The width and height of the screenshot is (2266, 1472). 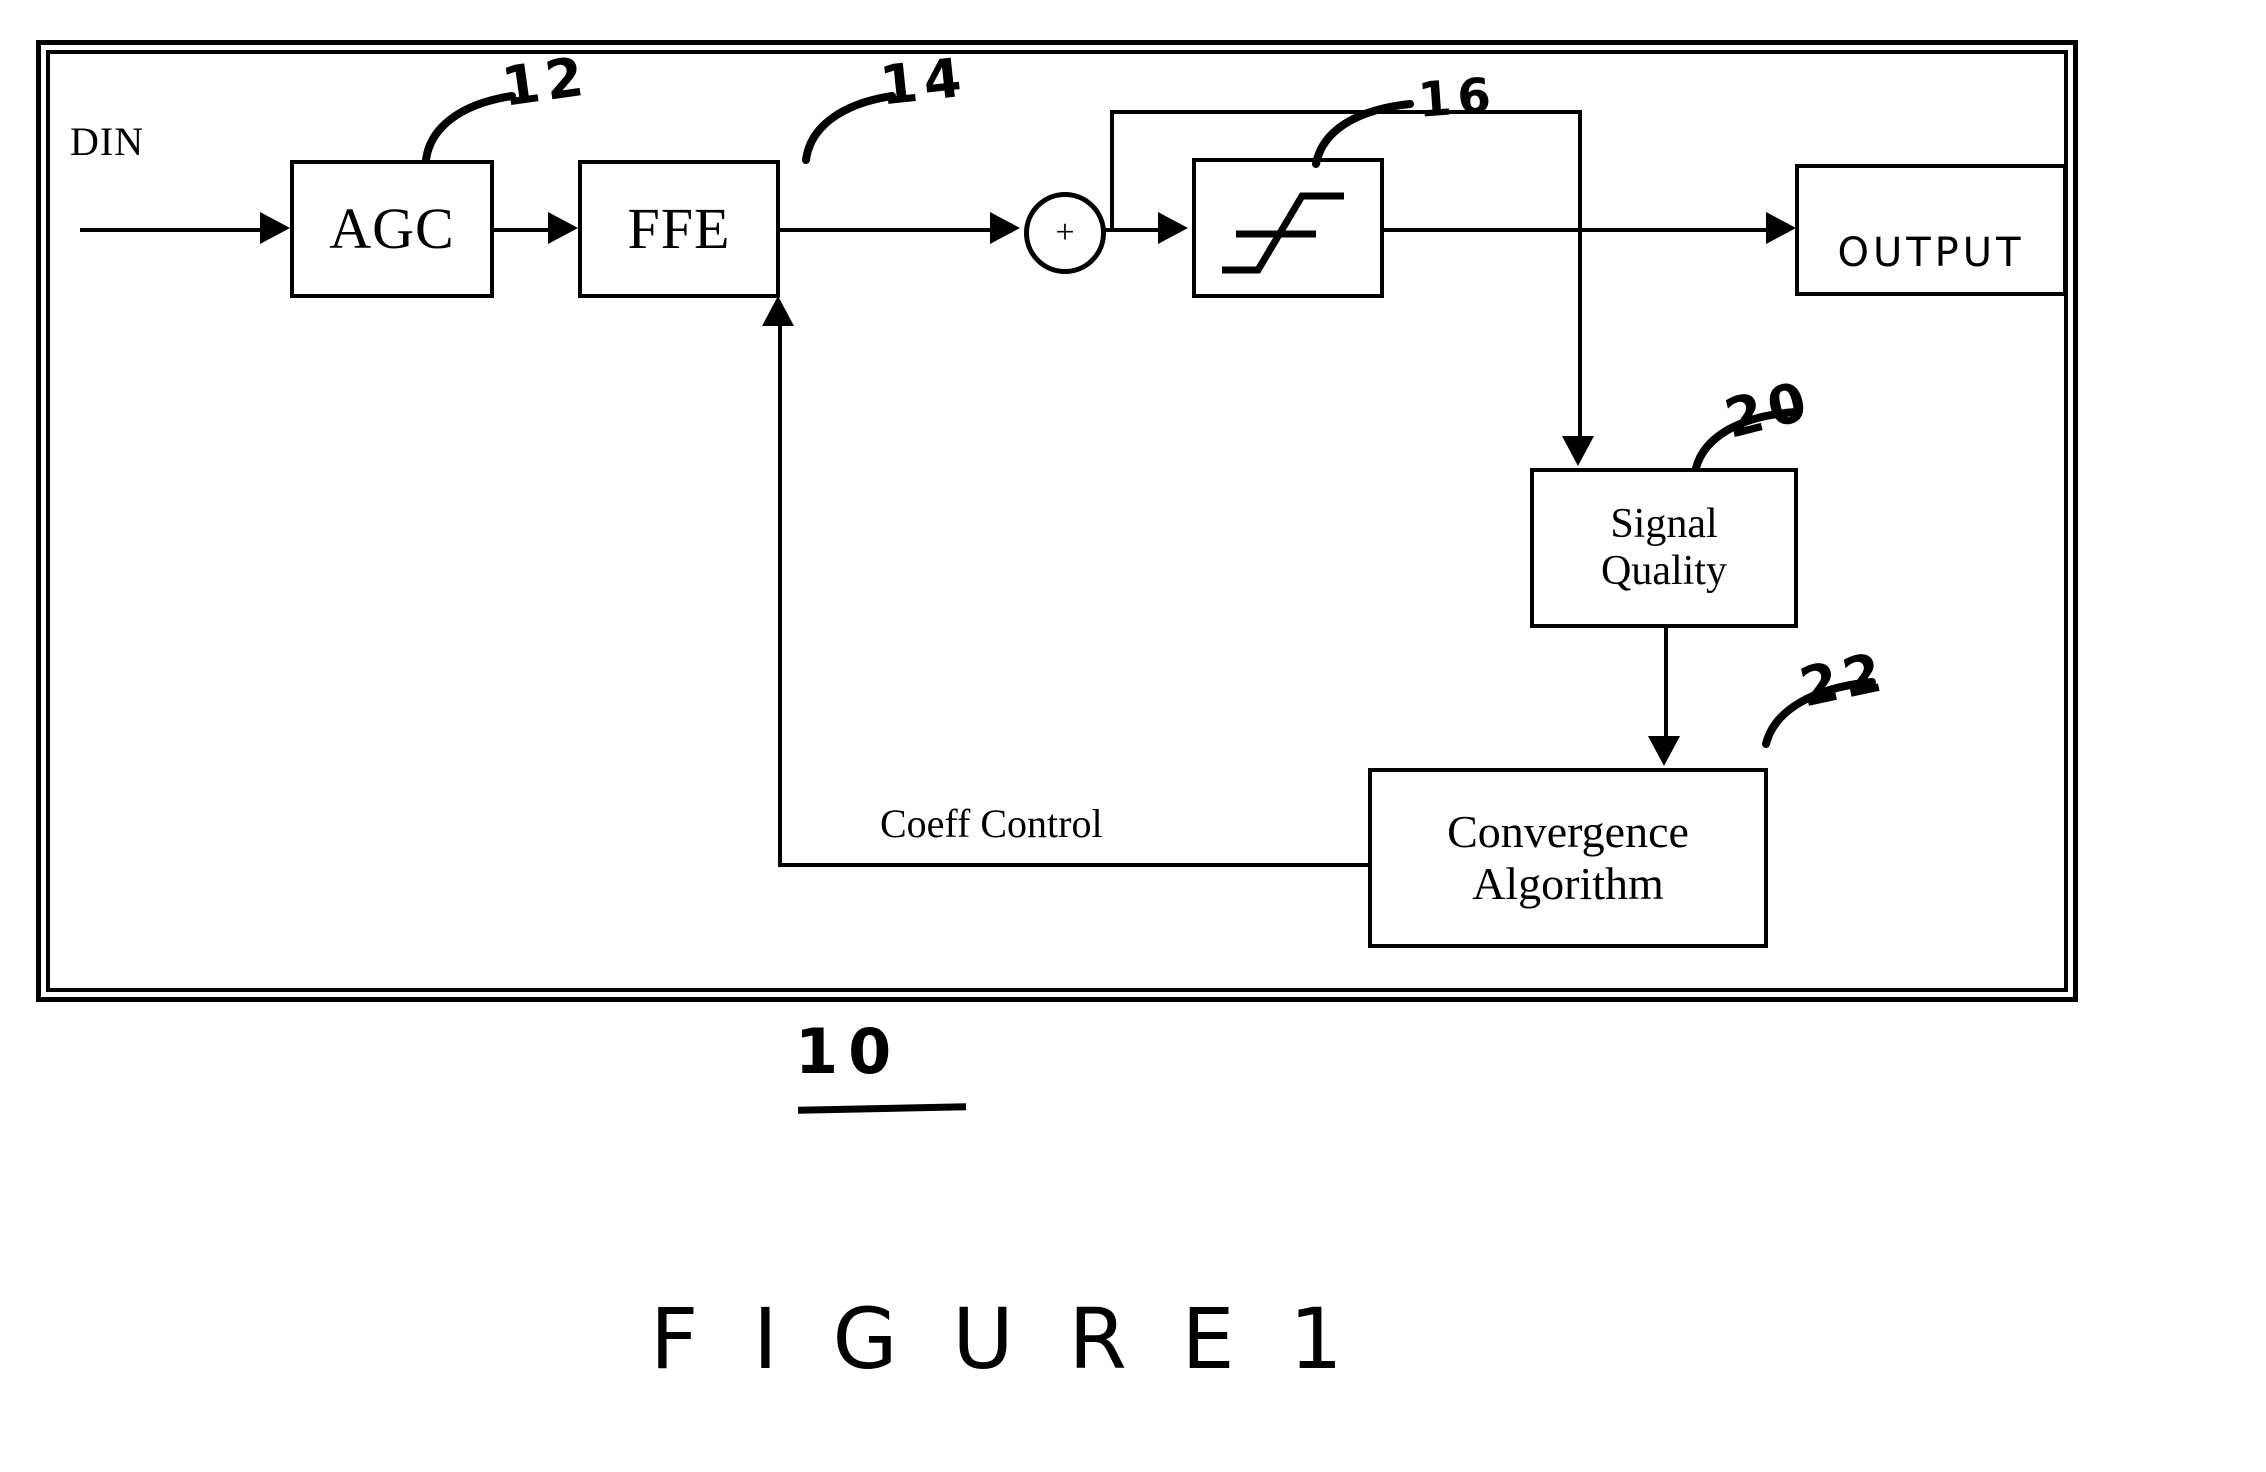 I want to click on block-convergence-algorithm-label: Convergence Algorithm, so click(x=1568, y=857).